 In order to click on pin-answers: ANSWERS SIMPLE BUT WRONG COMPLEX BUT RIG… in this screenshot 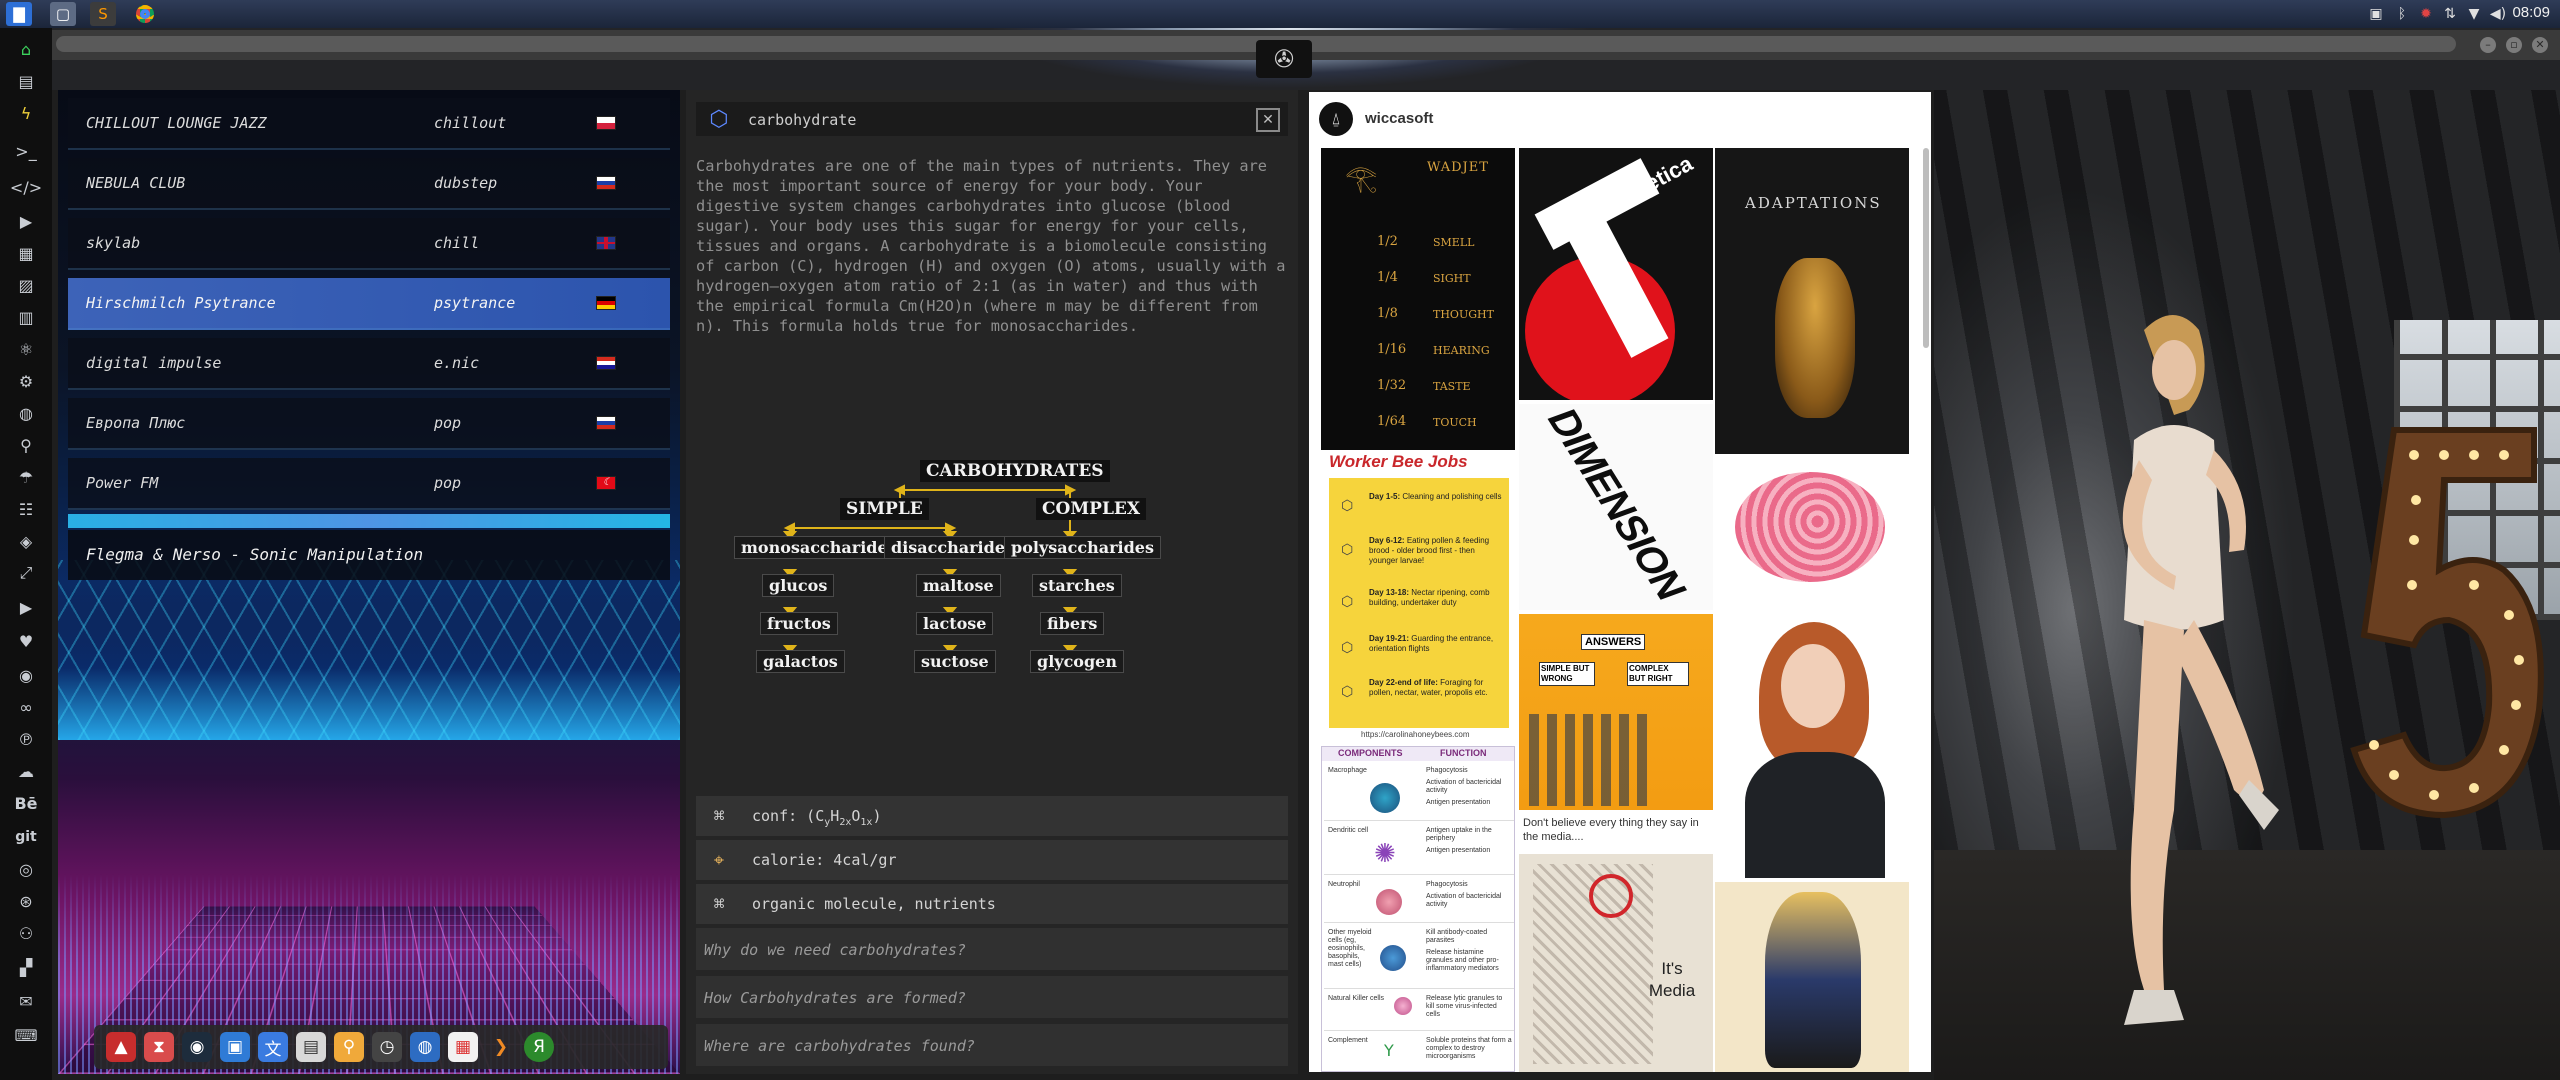, I will do `click(1616, 732)`.